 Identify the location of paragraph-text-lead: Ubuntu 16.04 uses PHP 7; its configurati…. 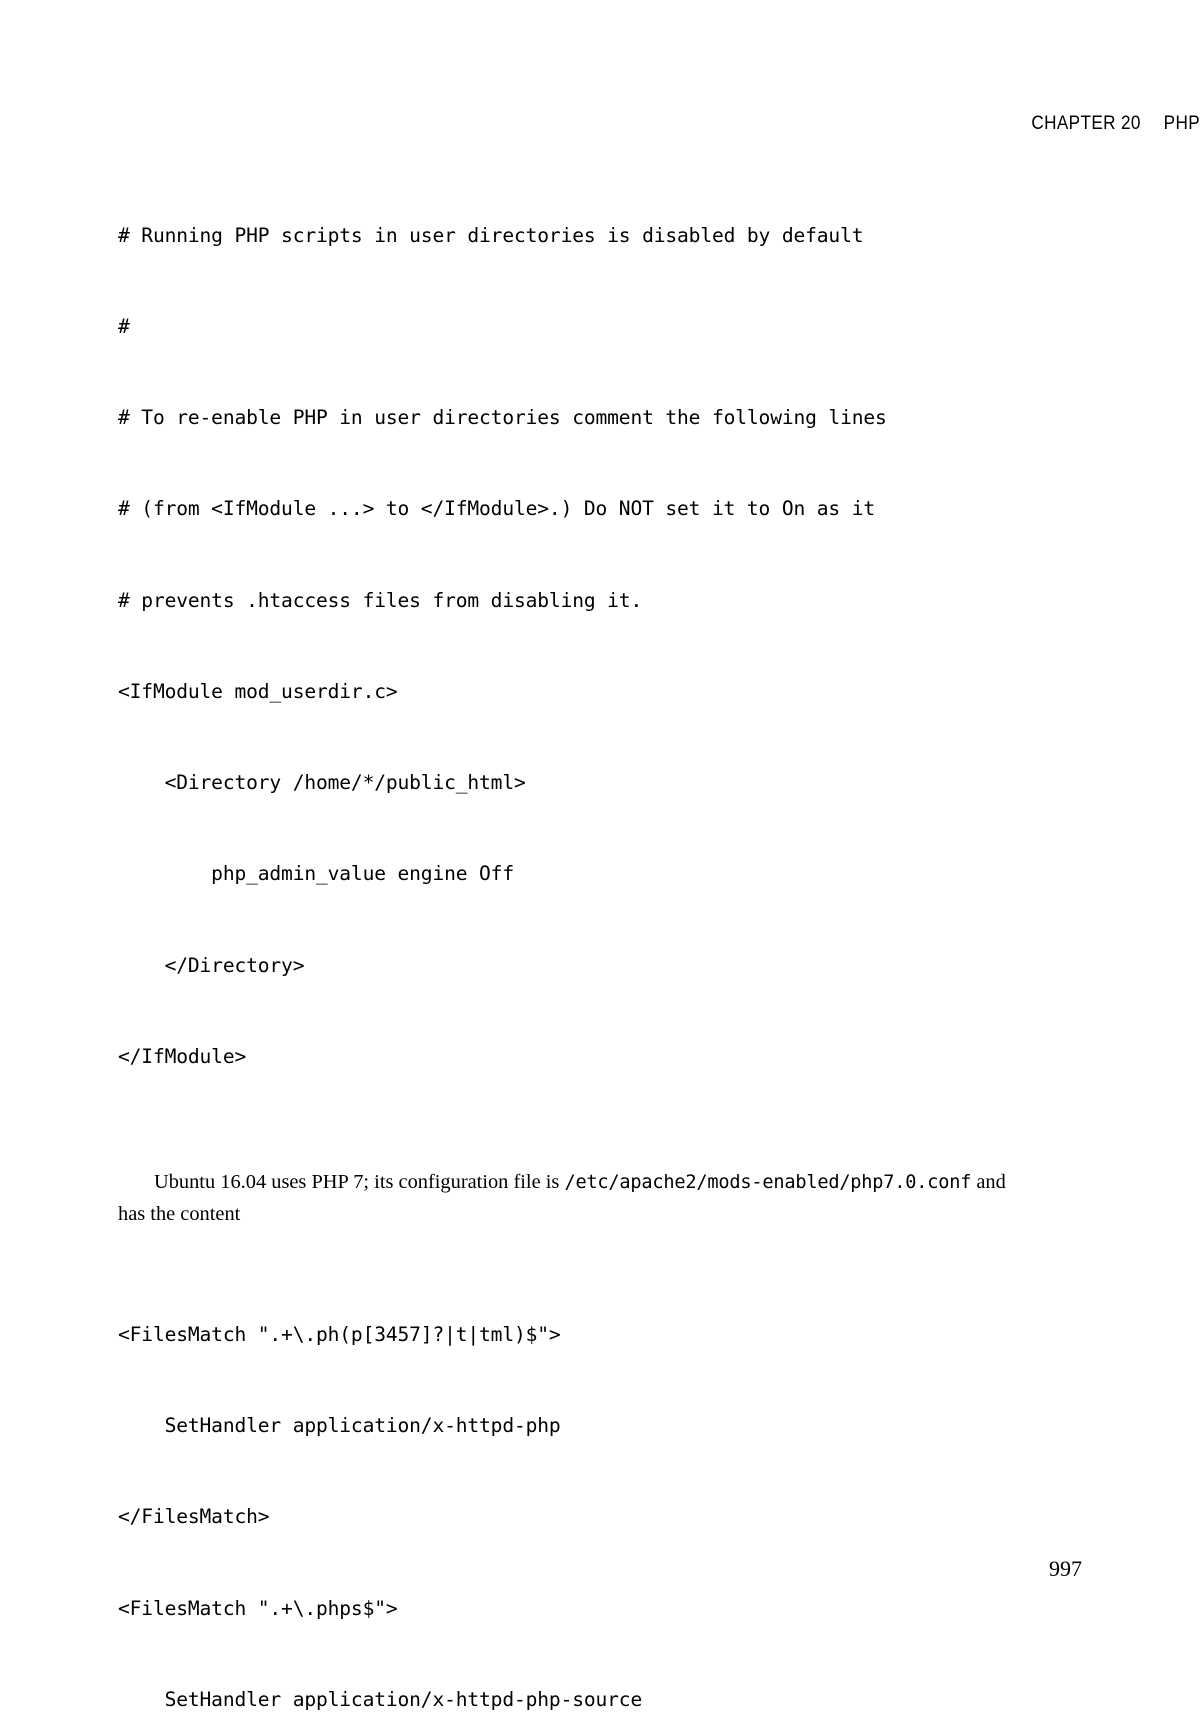
(359, 1182).